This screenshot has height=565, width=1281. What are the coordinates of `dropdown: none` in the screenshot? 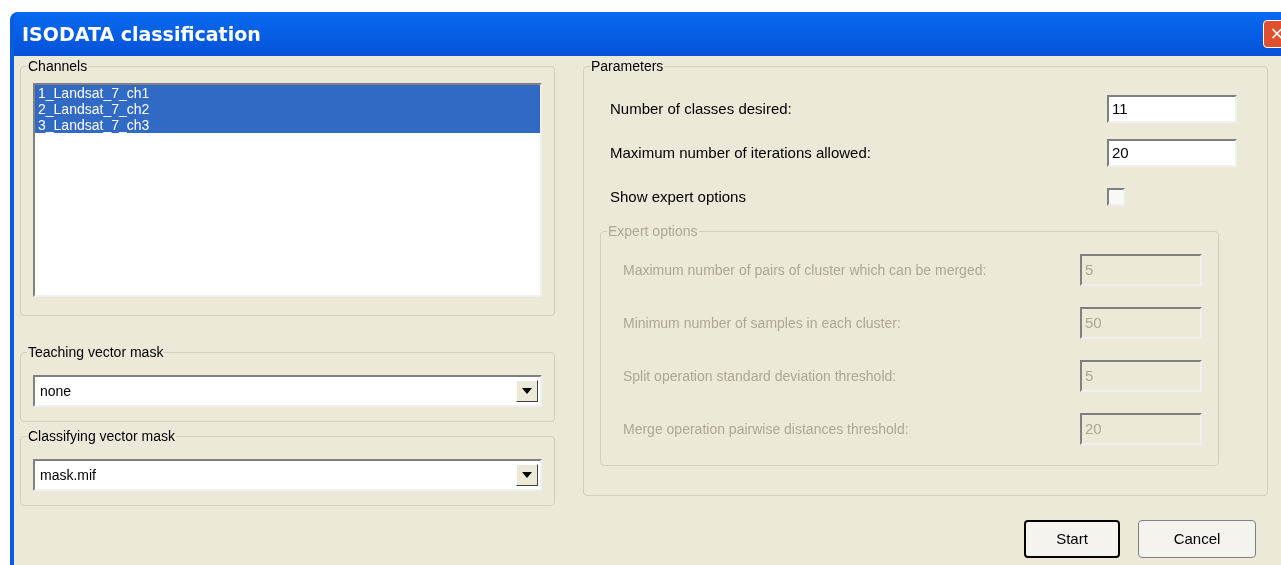 It's located at (287, 391).